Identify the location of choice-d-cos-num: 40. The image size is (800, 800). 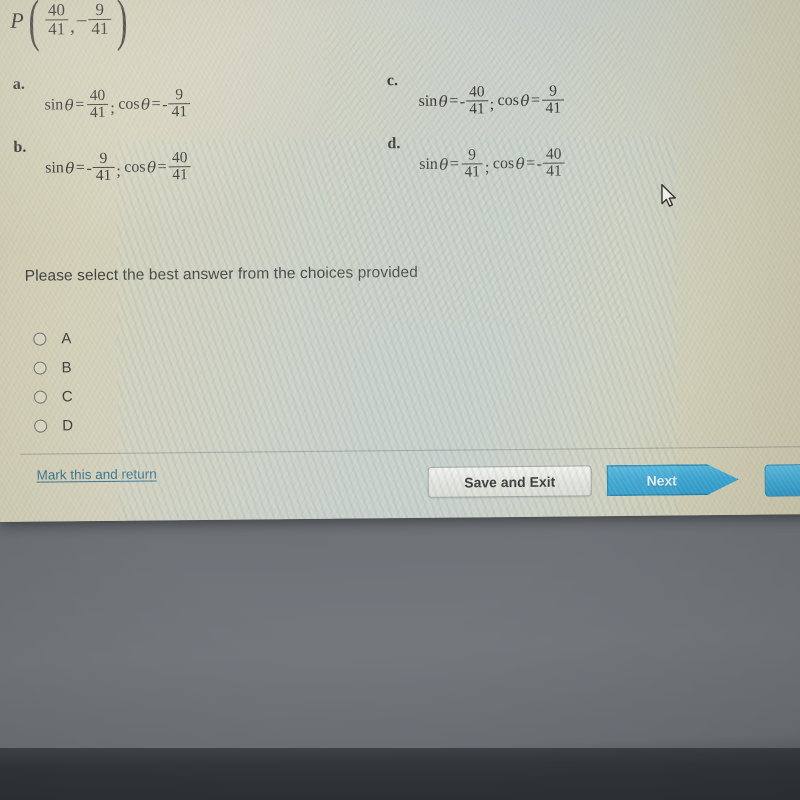
(553, 154).